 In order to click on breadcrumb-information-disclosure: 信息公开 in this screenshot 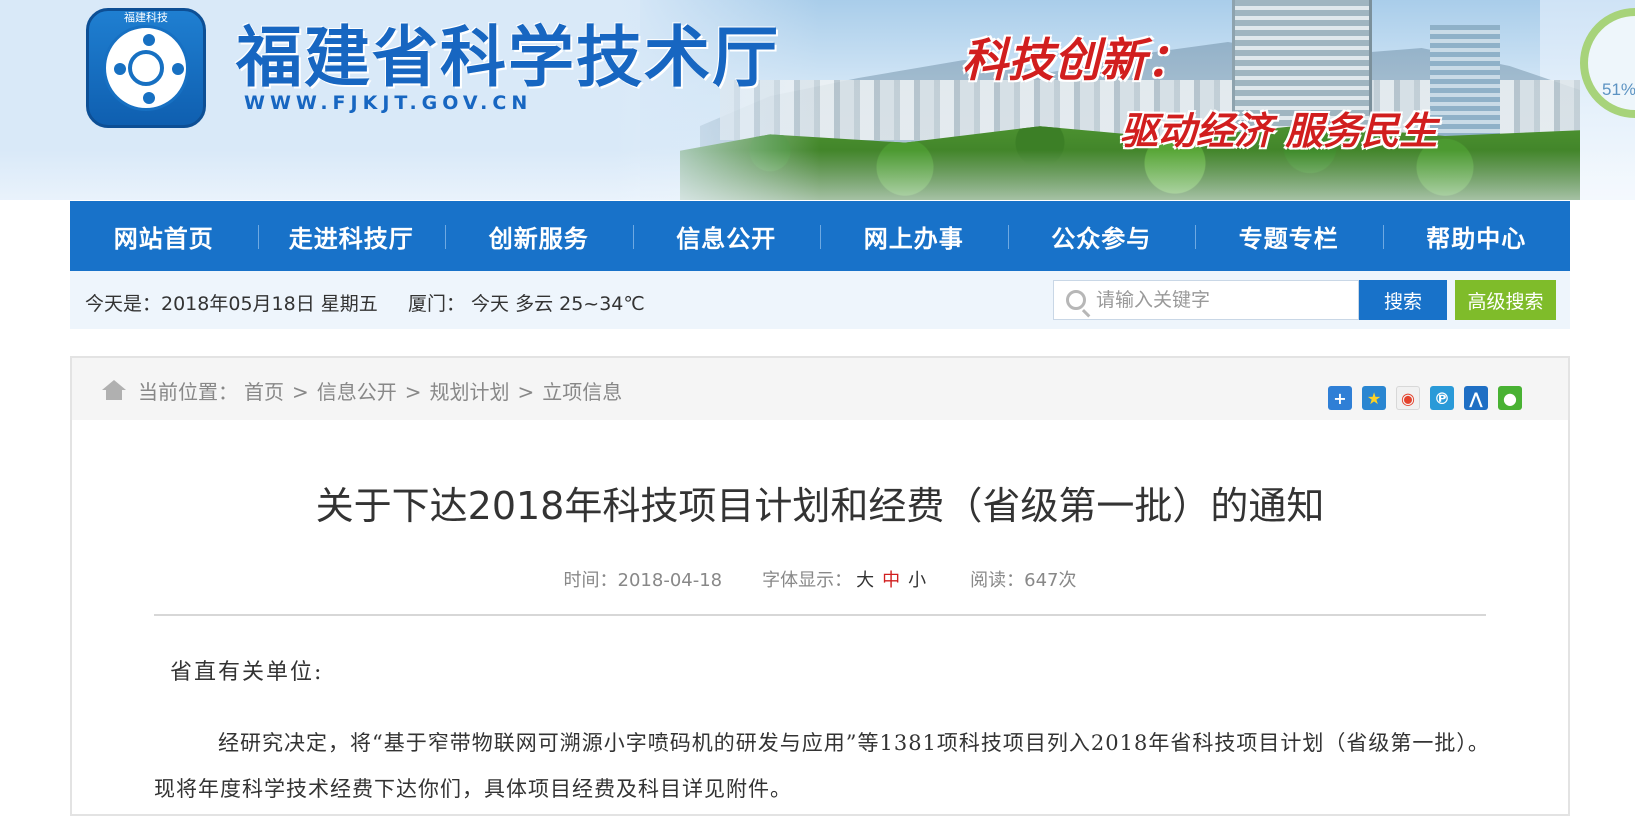, I will do `click(357, 392)`.